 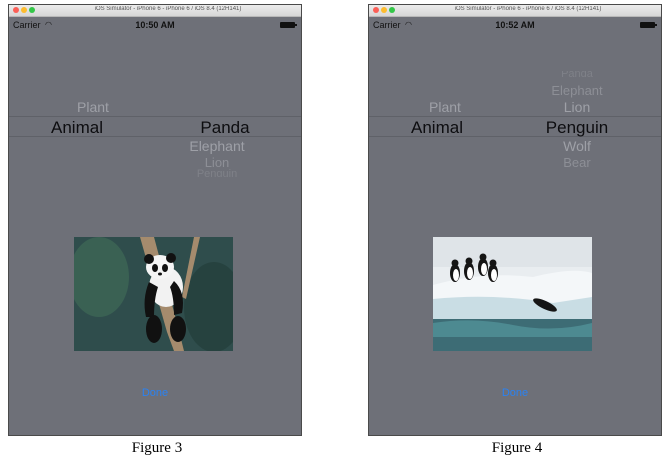 I want to click on penguin-photo, so click(x=512, y=294).